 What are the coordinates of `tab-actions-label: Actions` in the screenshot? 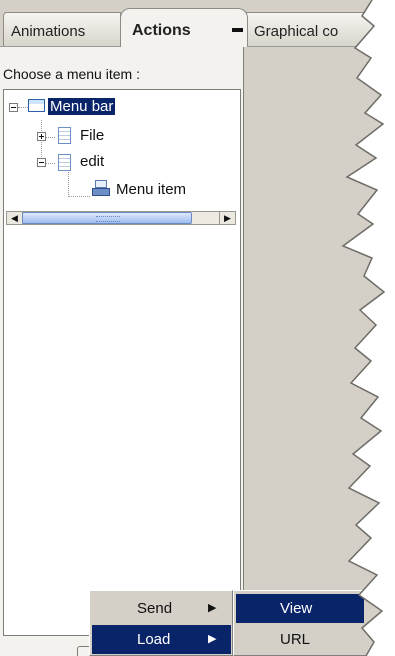 It's located at (161, 30).